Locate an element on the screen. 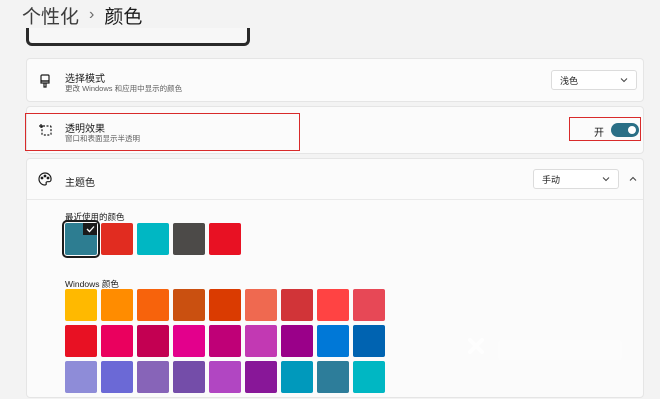 The height and width of the screenshot is (399, 660). recent-colors-label: 最近使用的颜色 is located at coordinates (95, 217).